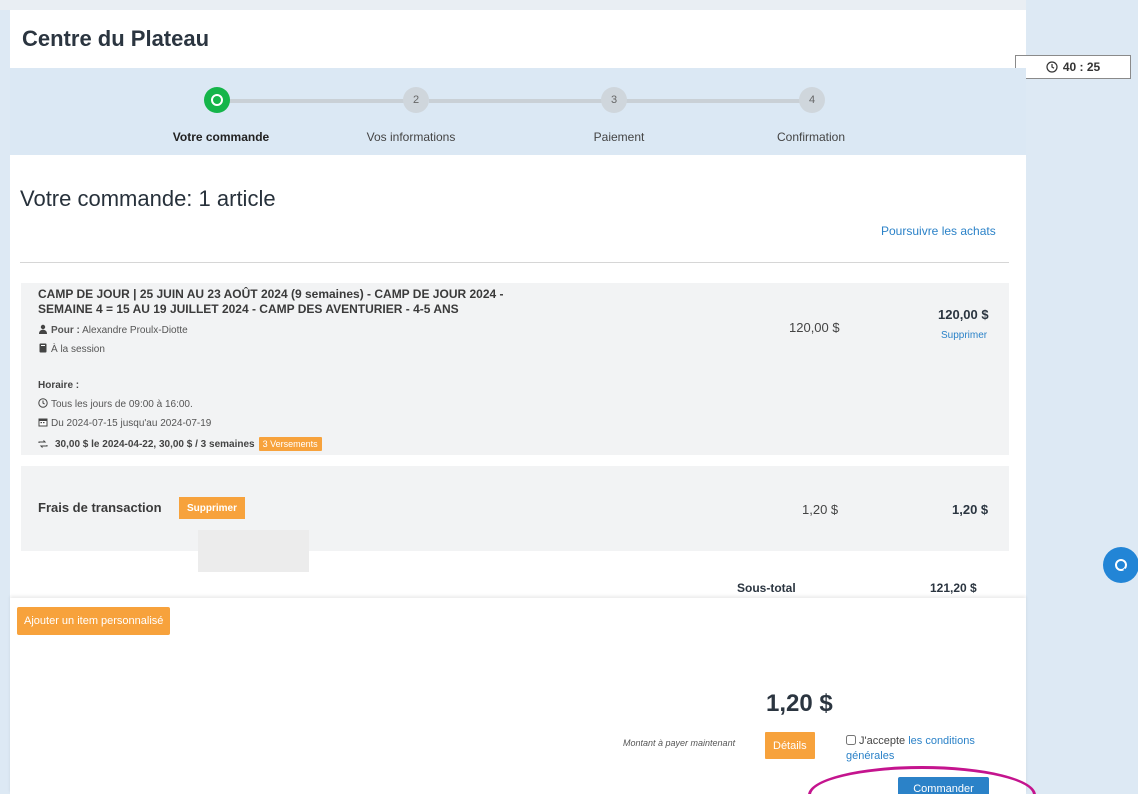  What do you see at coordinates (614, 100) in the screenshot?
I see `step-3-indicator: 3` at bounding box center [614, 100].